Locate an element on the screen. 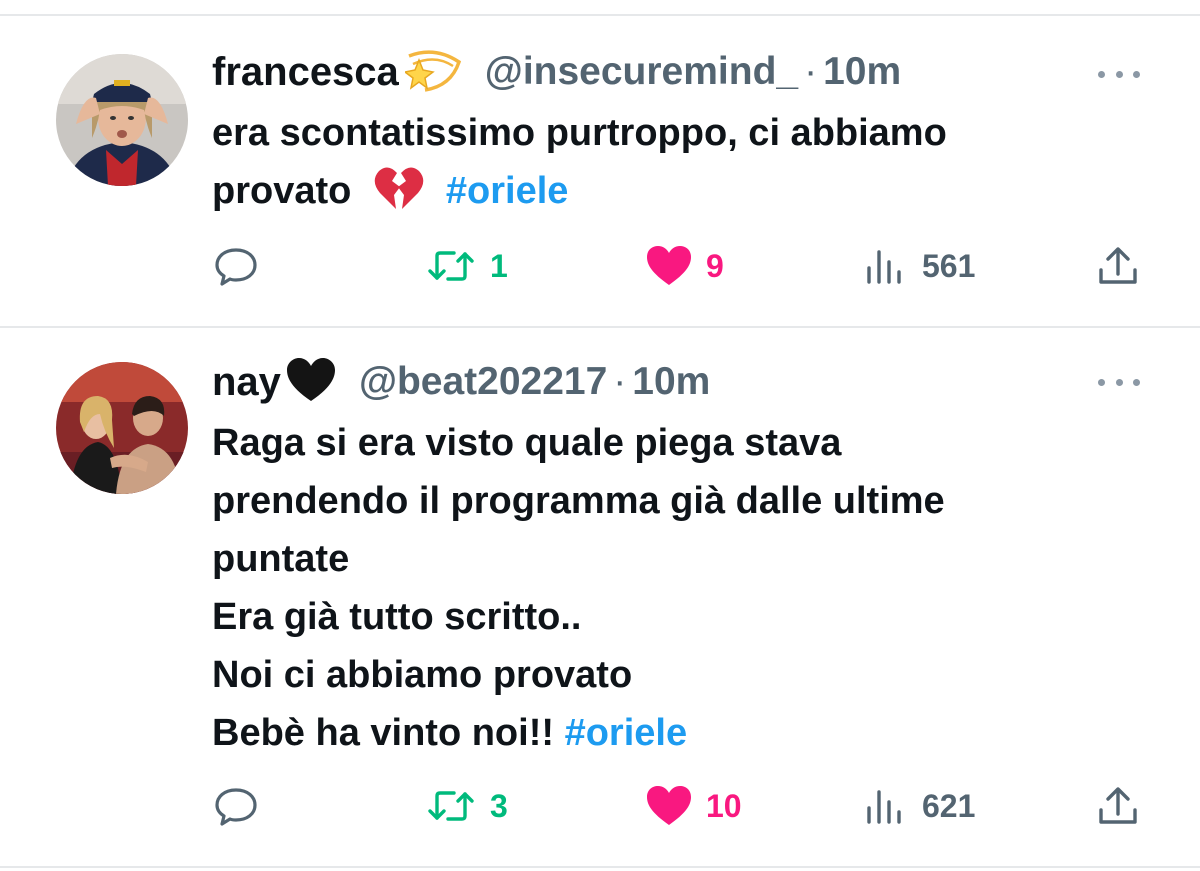  retweet-button: 3 is located at coordinates (467, 806).